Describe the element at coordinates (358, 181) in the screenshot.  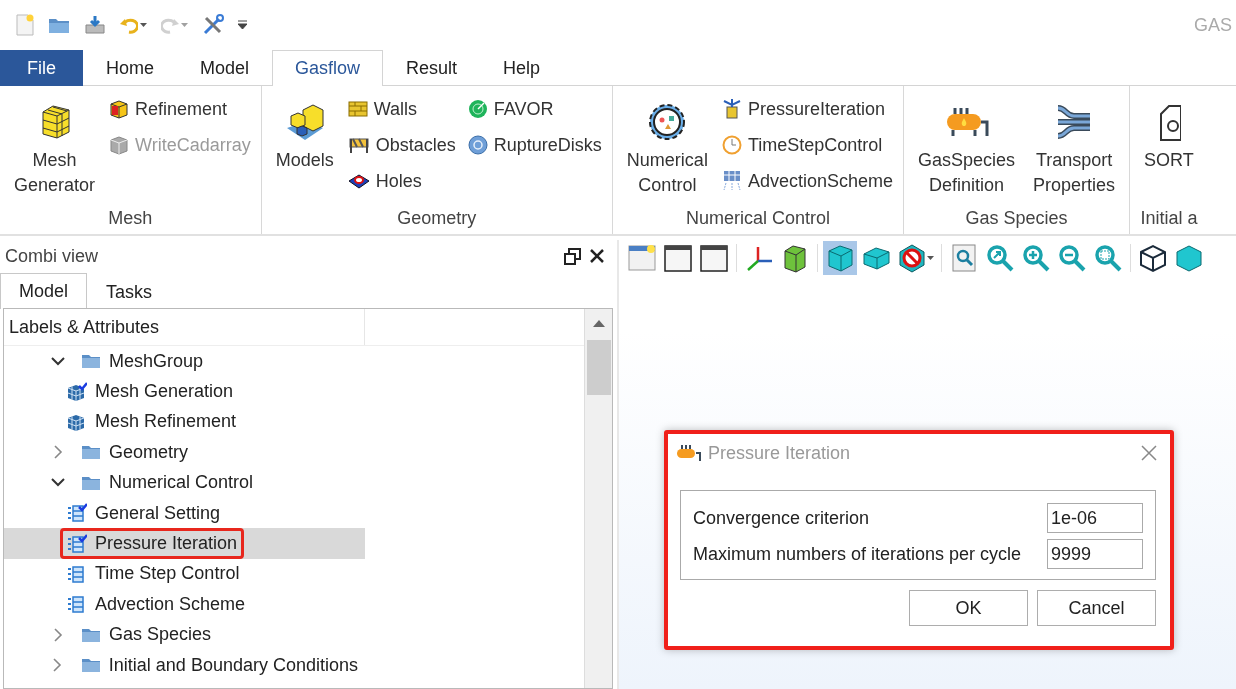
I see `block-icon` at that location.